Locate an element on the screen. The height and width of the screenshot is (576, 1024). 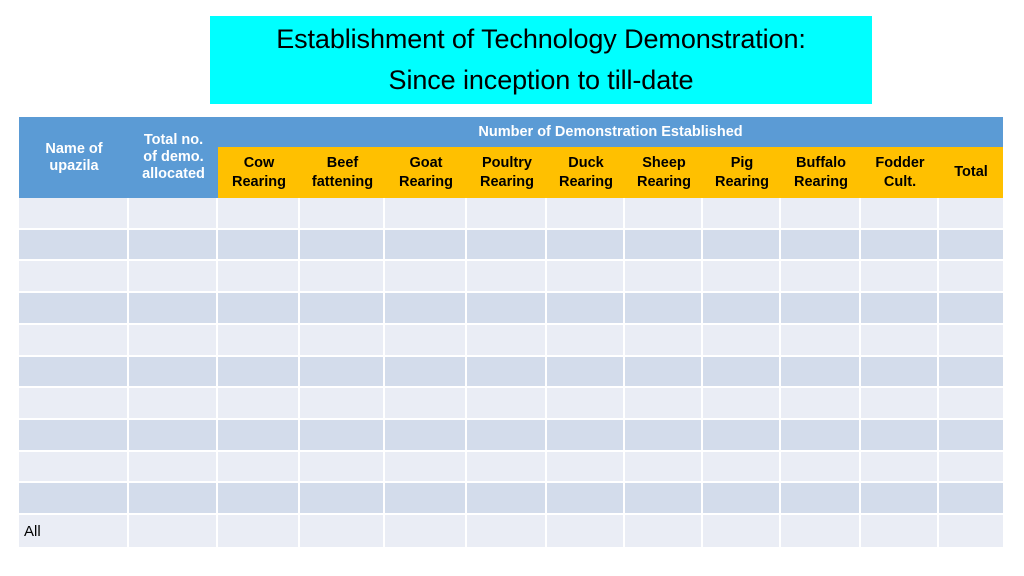
table-cell: All is located at coordinates (74, 531).